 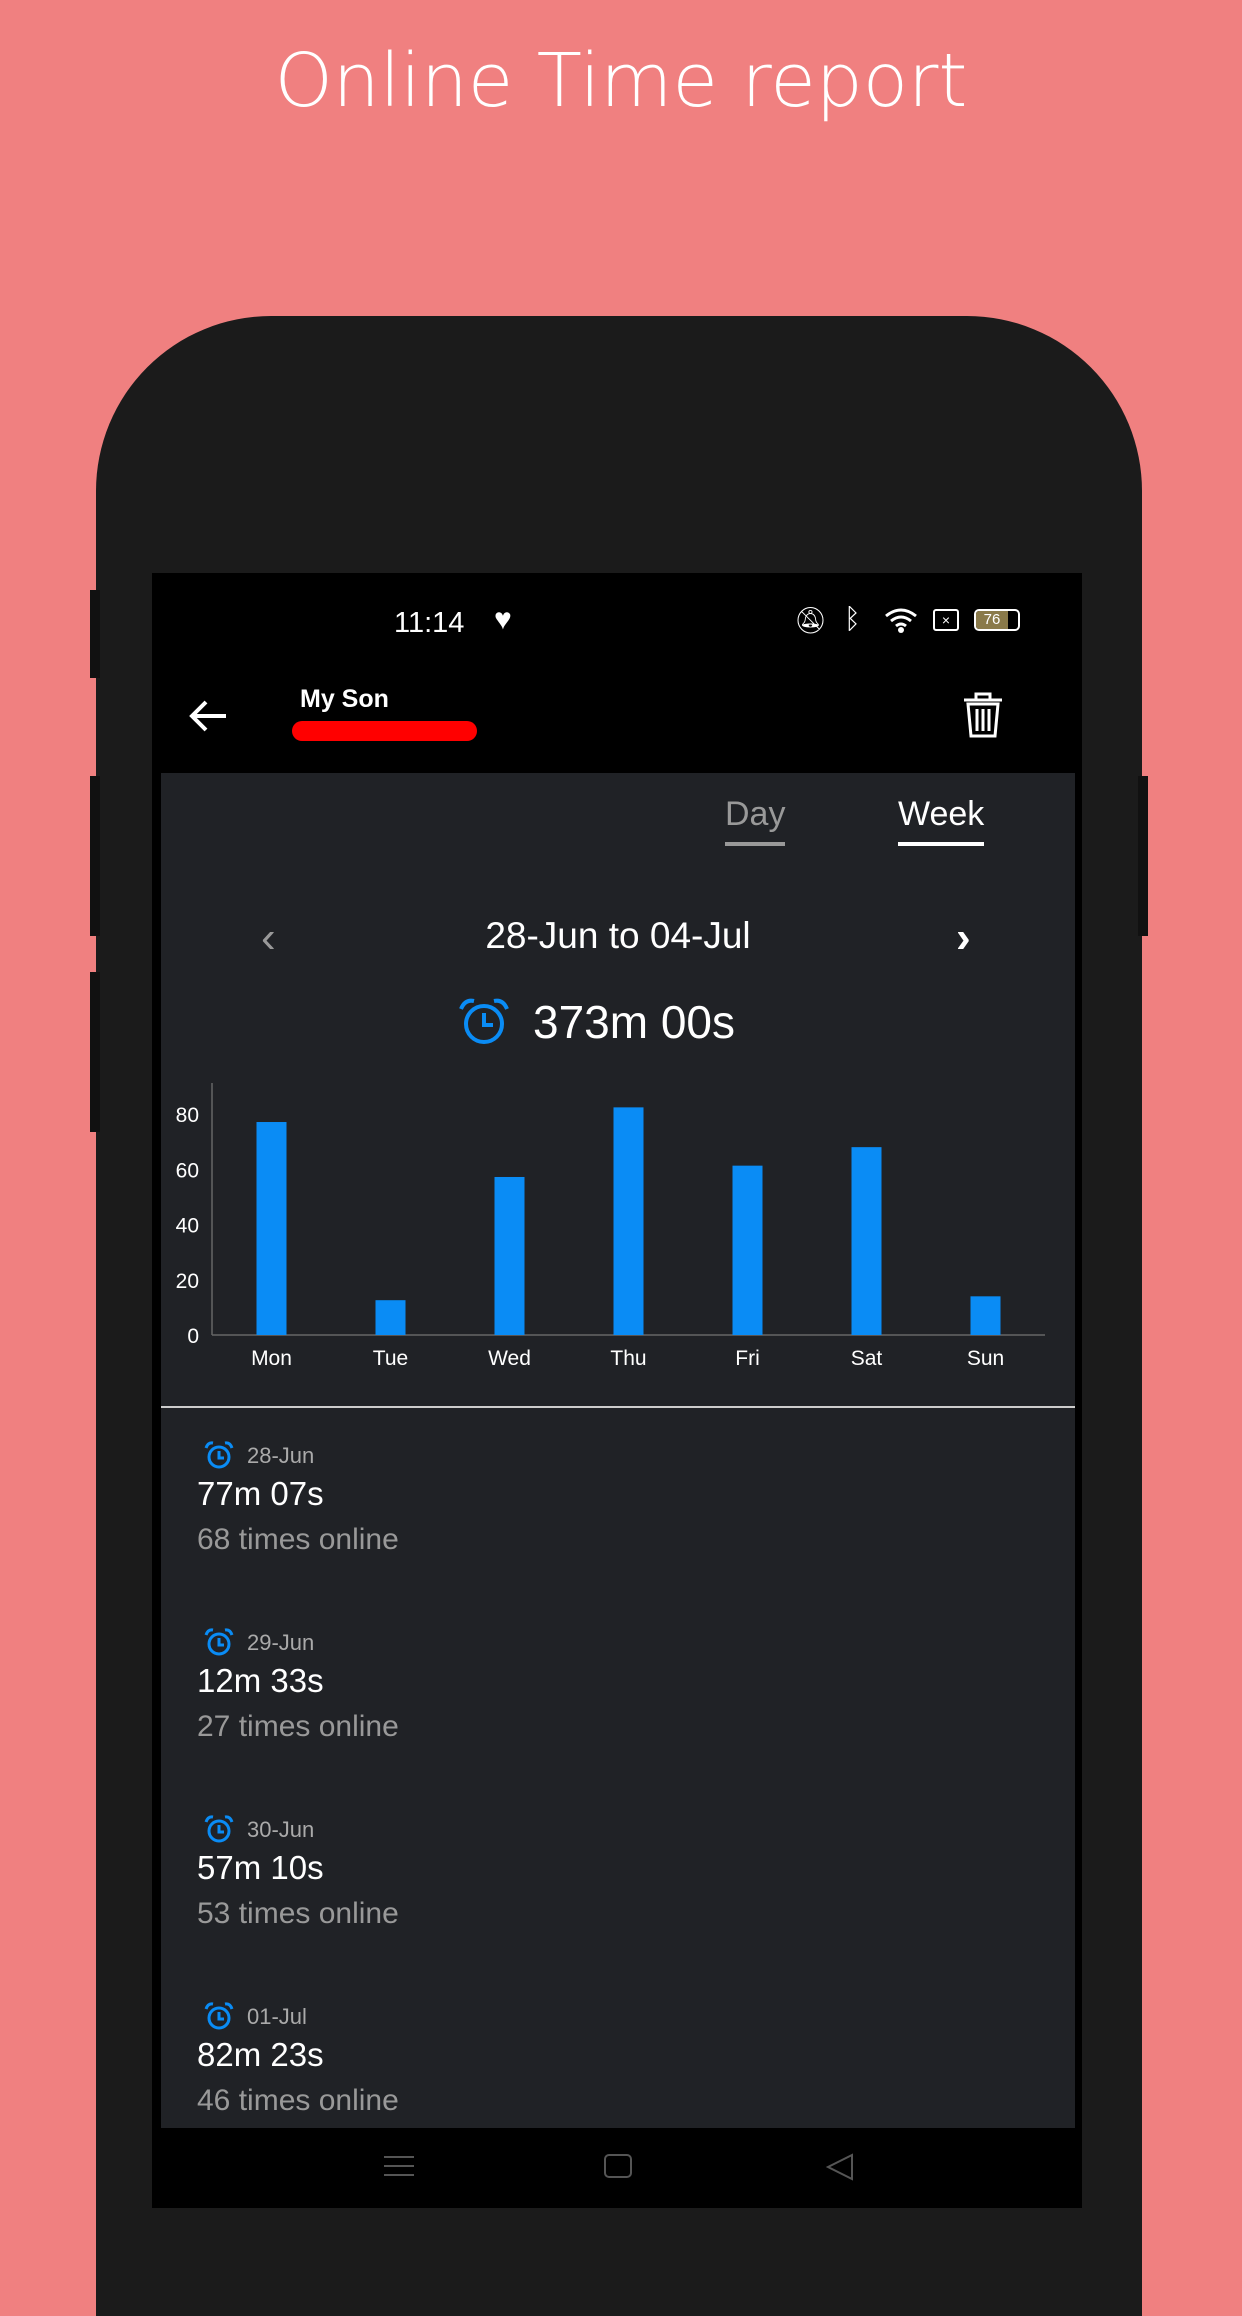 What do you see at coordinates (852, 618) in the screenshot?
I see `bluetooth-icon: ᛒ` at bounding box center [852, 618].